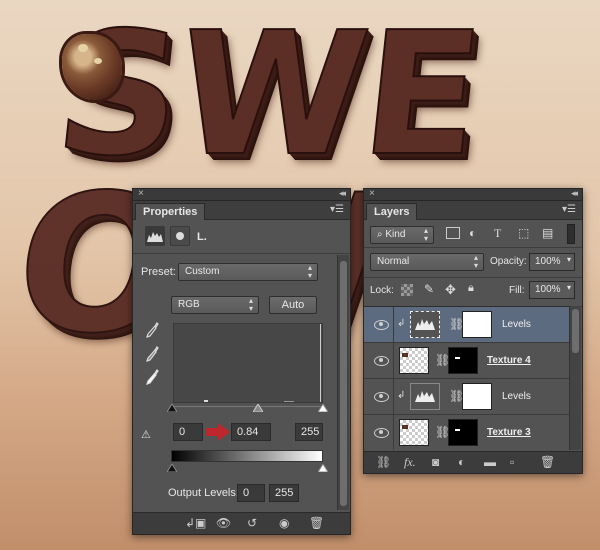 This screenshot has height=550, width=600. What do you see at coordinates (552, 290) in the screenshot?
I see `fill-field: 100% ▾` at bounding box center [552, 290].